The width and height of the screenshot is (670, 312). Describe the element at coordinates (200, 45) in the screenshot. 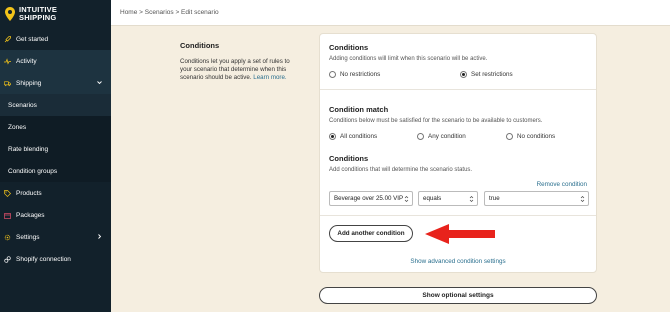

I see `intro-title: Conditions` at that location.